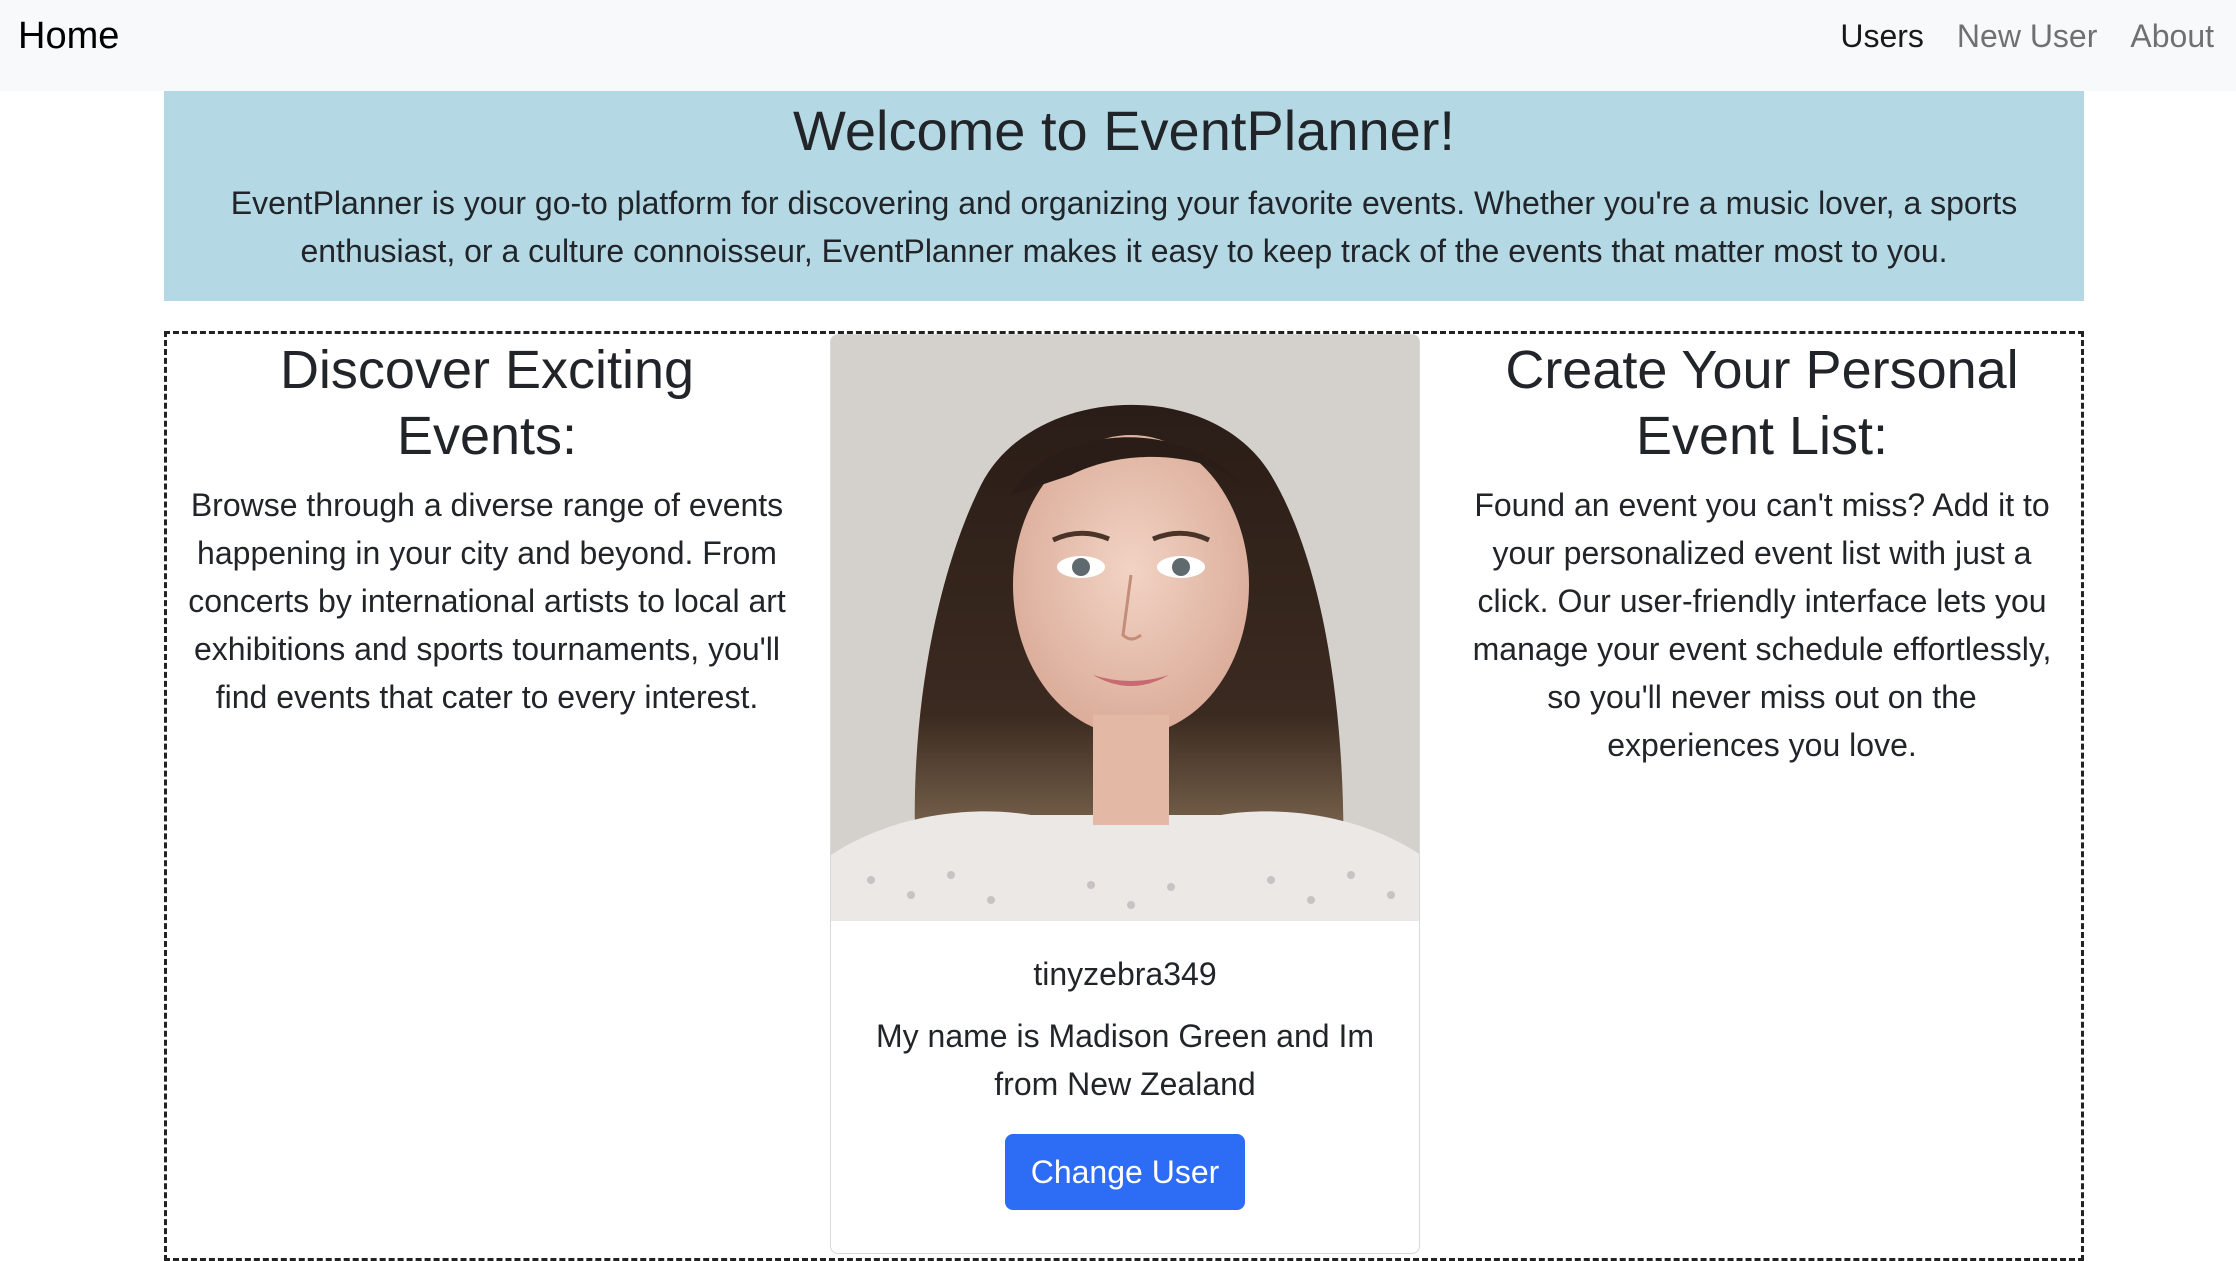 This screenshot has height=1261, width=2236. Describe the element at coordinates (487, 403) in the screenshot. I see `discover-heading: Discover Exciting Events:` at that location.